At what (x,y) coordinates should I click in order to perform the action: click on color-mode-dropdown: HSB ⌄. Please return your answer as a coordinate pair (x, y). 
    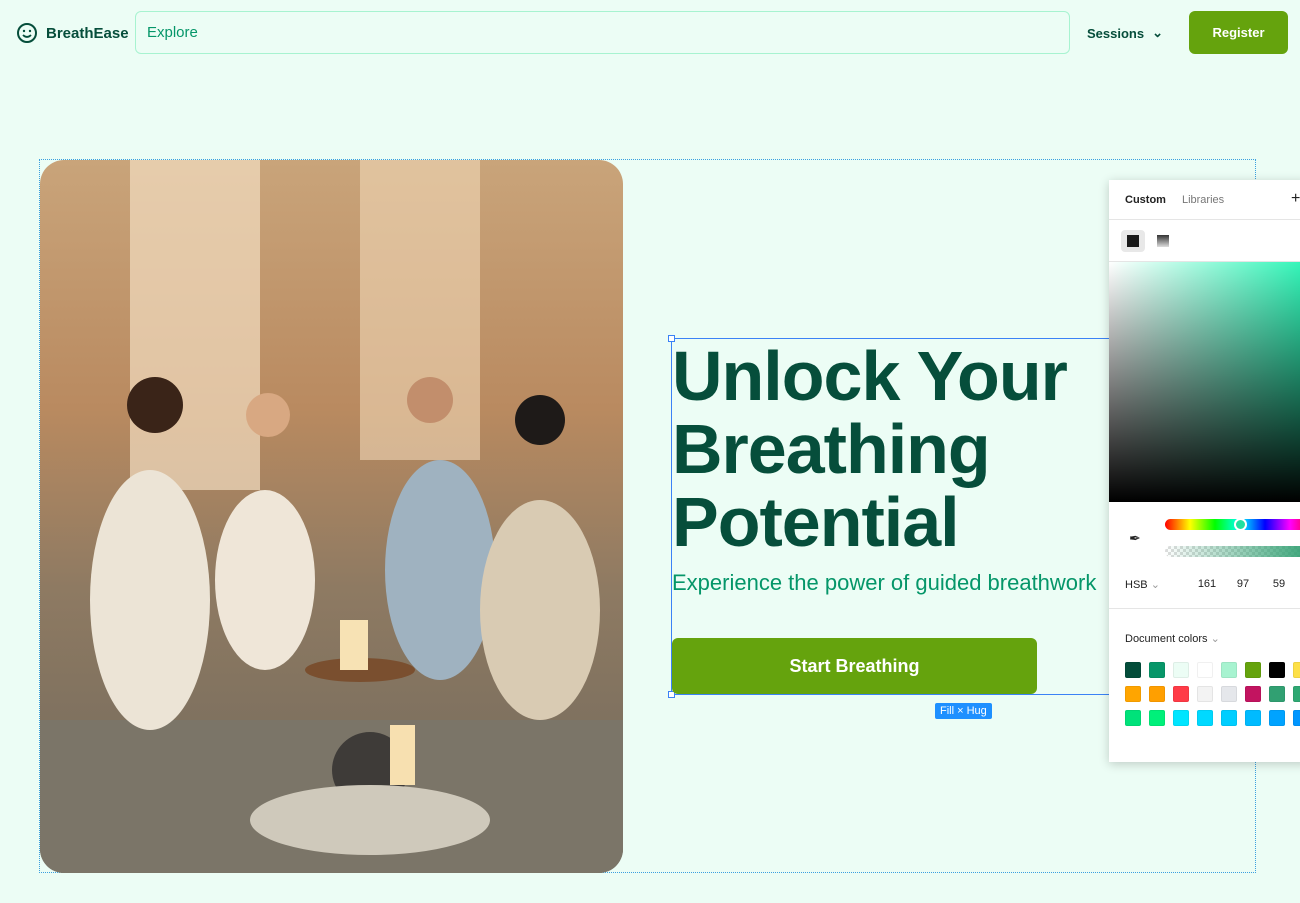
    Looking at the image, I should click on (1157, 584).